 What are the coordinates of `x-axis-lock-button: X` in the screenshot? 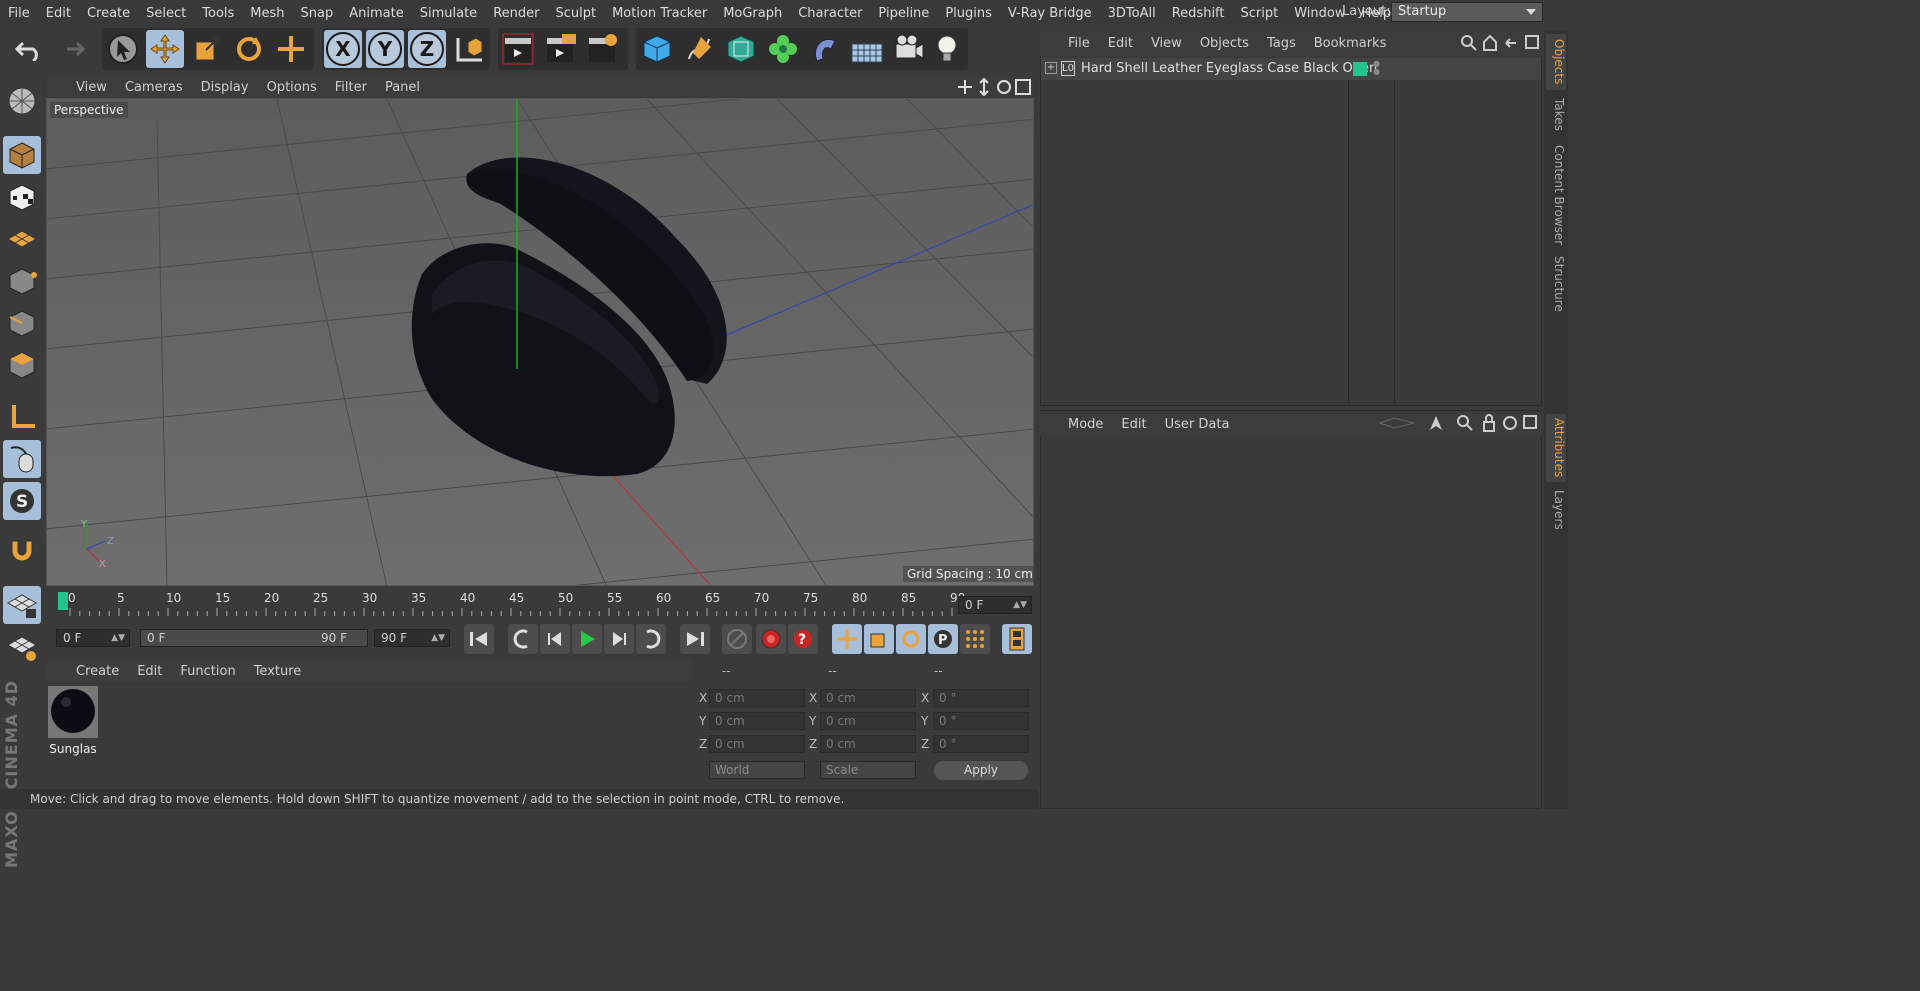 It's located at (343, 49).